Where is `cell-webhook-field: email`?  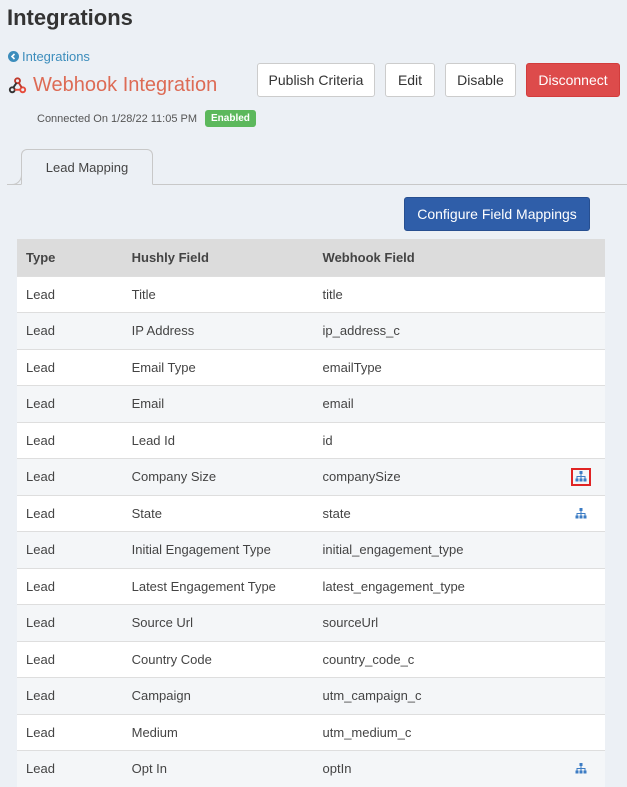
cell-webhook-field: email is located at coordinates (435, 403).